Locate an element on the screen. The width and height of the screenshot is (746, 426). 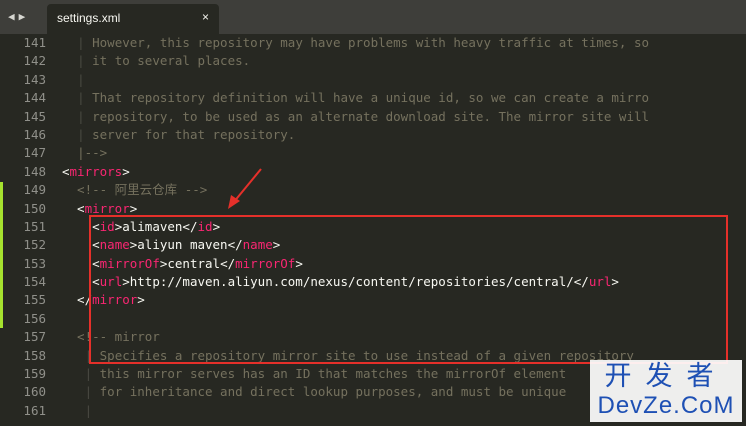
line-number: 151 is located at coordinates (34, 226).